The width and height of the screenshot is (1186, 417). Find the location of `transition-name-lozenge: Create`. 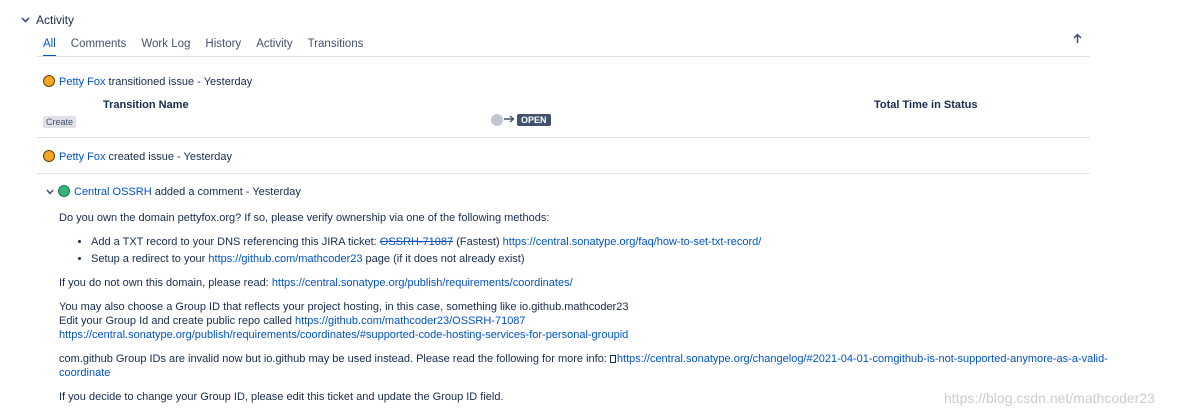

transition-name-lozenge: Create is located at coordinates (60, 122).